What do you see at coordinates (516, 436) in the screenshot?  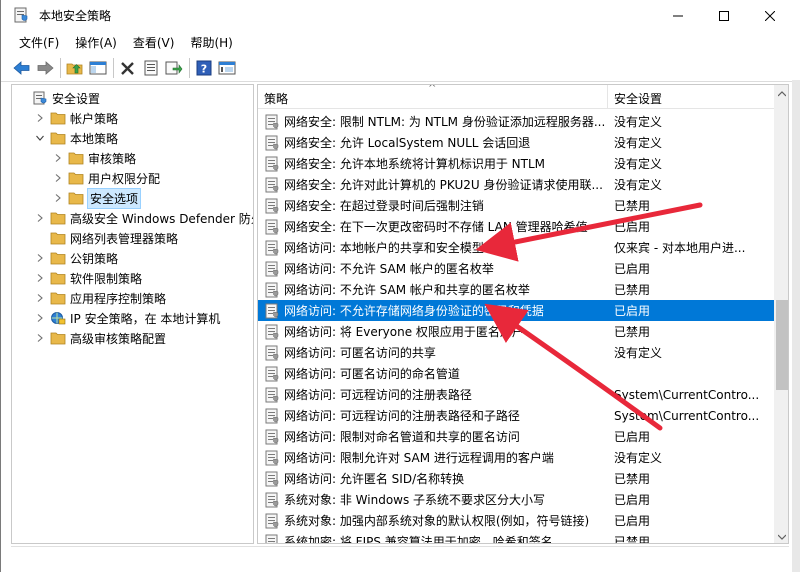 I see `table-row: 网络访问: 限制对命名管道和共享的匿名访问 已启用` at bounding box center [516, 436].